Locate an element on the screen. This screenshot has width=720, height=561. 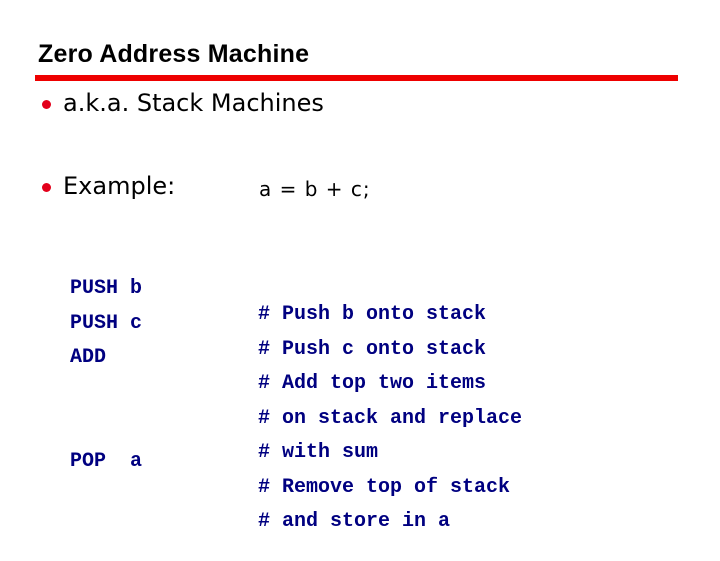
code-comment: # with sum is located at coordinates (318, 452).